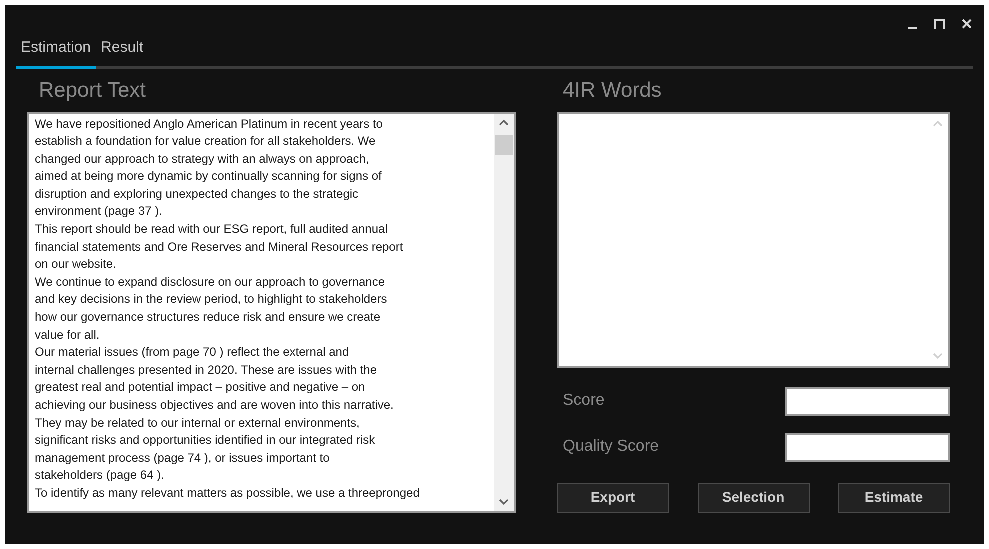 This screenshot has width=989, height=549. Describe the element at coordinates (939, 24) in the screenshot. I see `maximize-icon` at that location.